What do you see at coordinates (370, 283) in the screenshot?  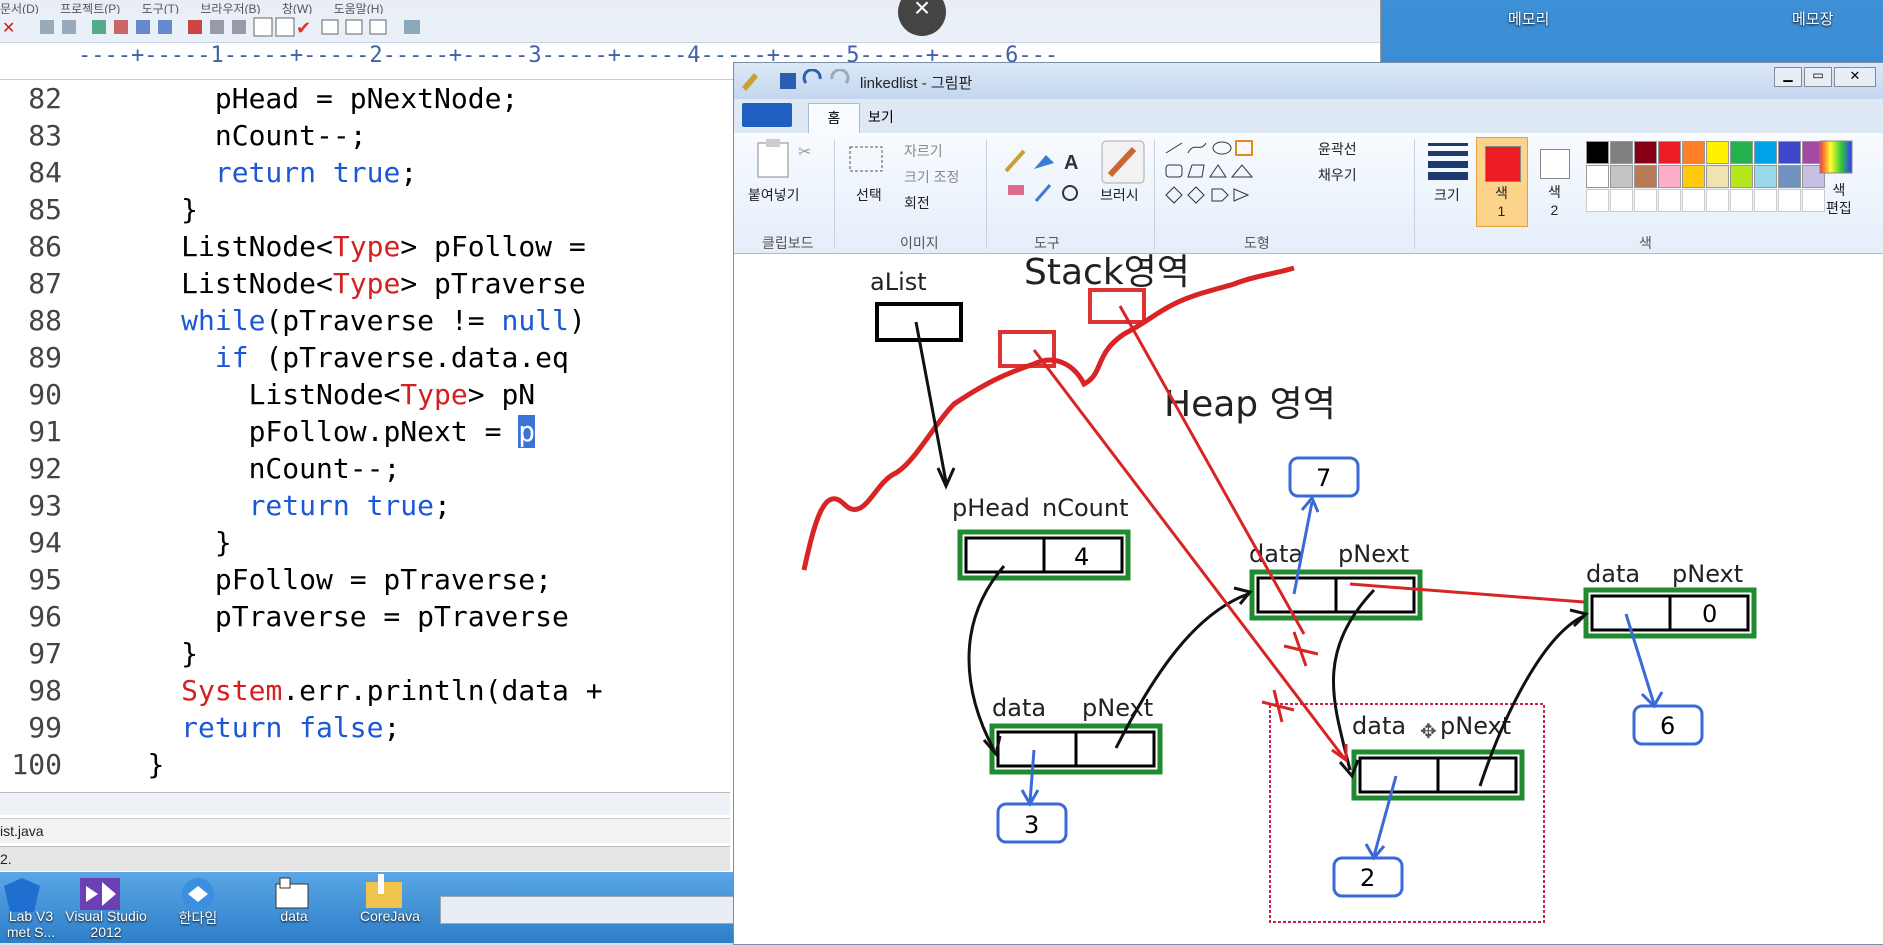 I see `code-line: 87 ListNode<Type> pTraverse` at bounding box center [370, 283].